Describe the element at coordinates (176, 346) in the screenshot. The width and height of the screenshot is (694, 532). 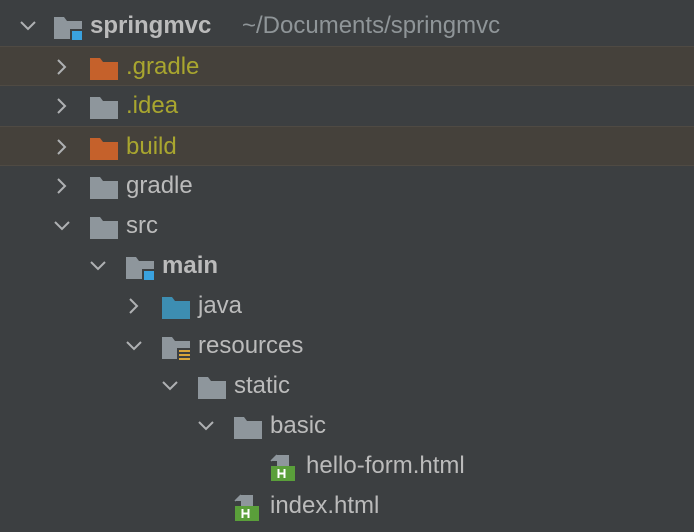
I see `resources-folder-icon` at that location.